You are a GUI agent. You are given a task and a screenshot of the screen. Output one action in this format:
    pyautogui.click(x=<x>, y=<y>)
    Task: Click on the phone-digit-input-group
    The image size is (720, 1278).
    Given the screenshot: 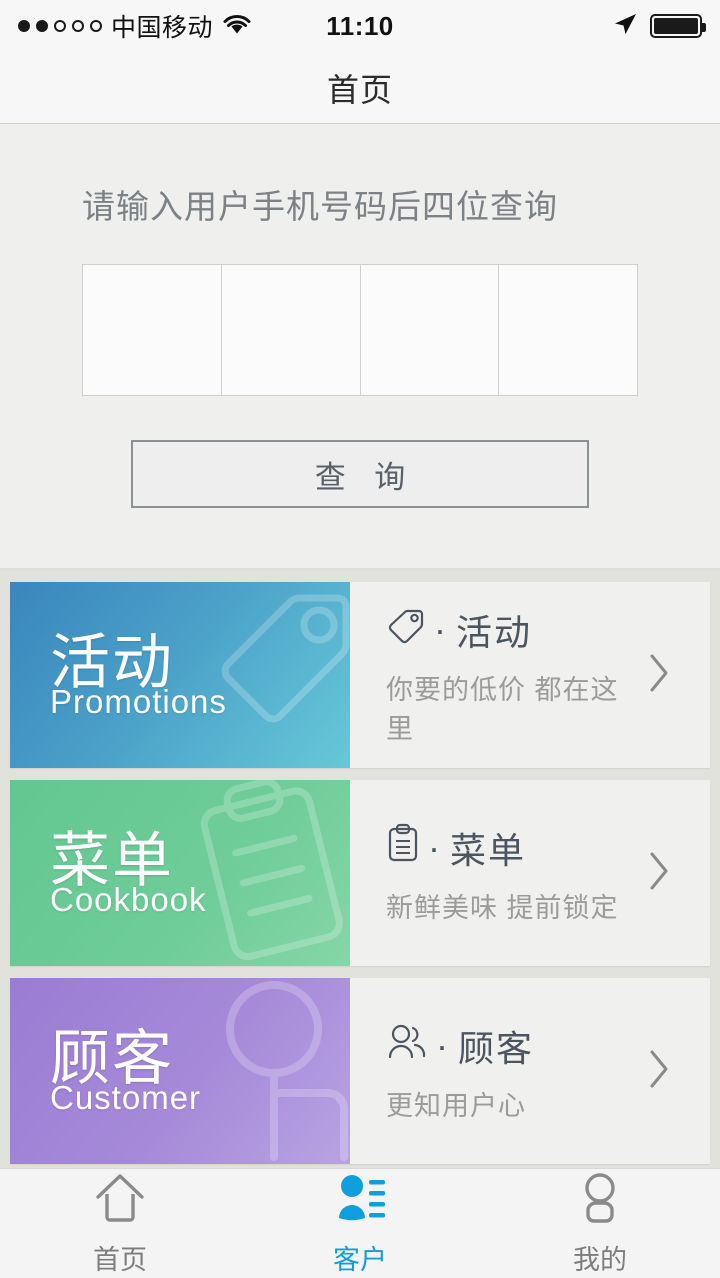 What is the action you would take?
    pyautogui.click(x=360, y=330)
    